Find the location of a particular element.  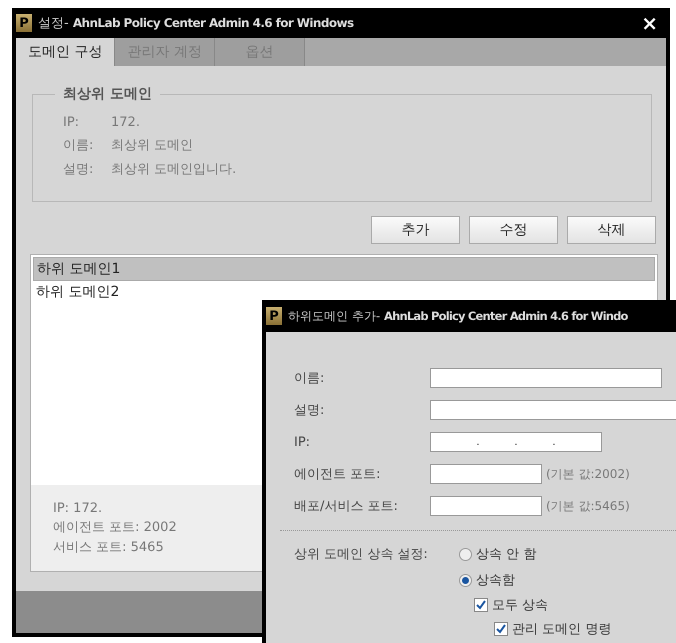

tab: 도메인 구성 is located at coordinates (66, 52).